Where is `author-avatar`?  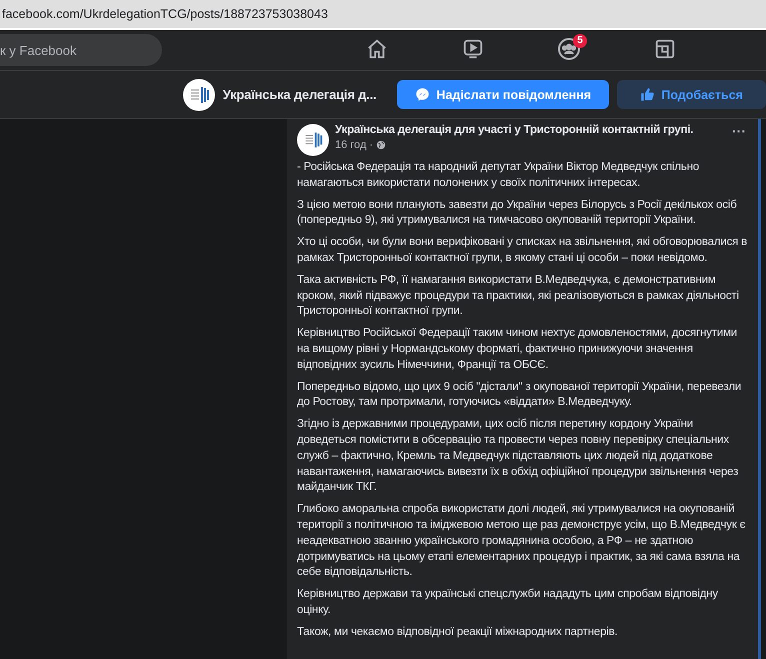 author-avatar is located at coordinates (313, 140).